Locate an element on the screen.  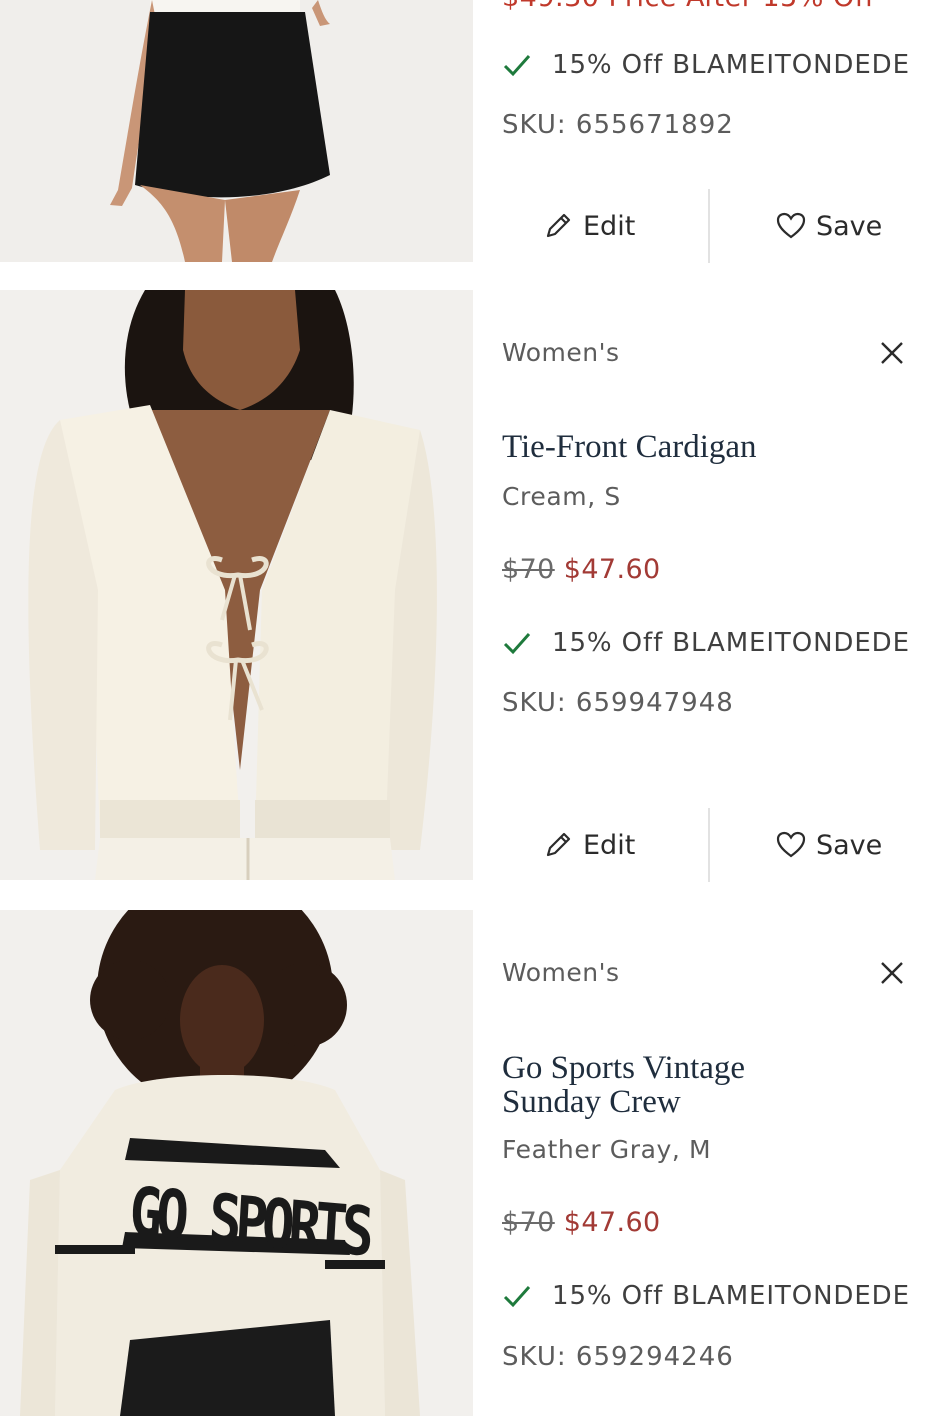
product-name: Tie-Front Cardigan is located at coordinates (652, 447).